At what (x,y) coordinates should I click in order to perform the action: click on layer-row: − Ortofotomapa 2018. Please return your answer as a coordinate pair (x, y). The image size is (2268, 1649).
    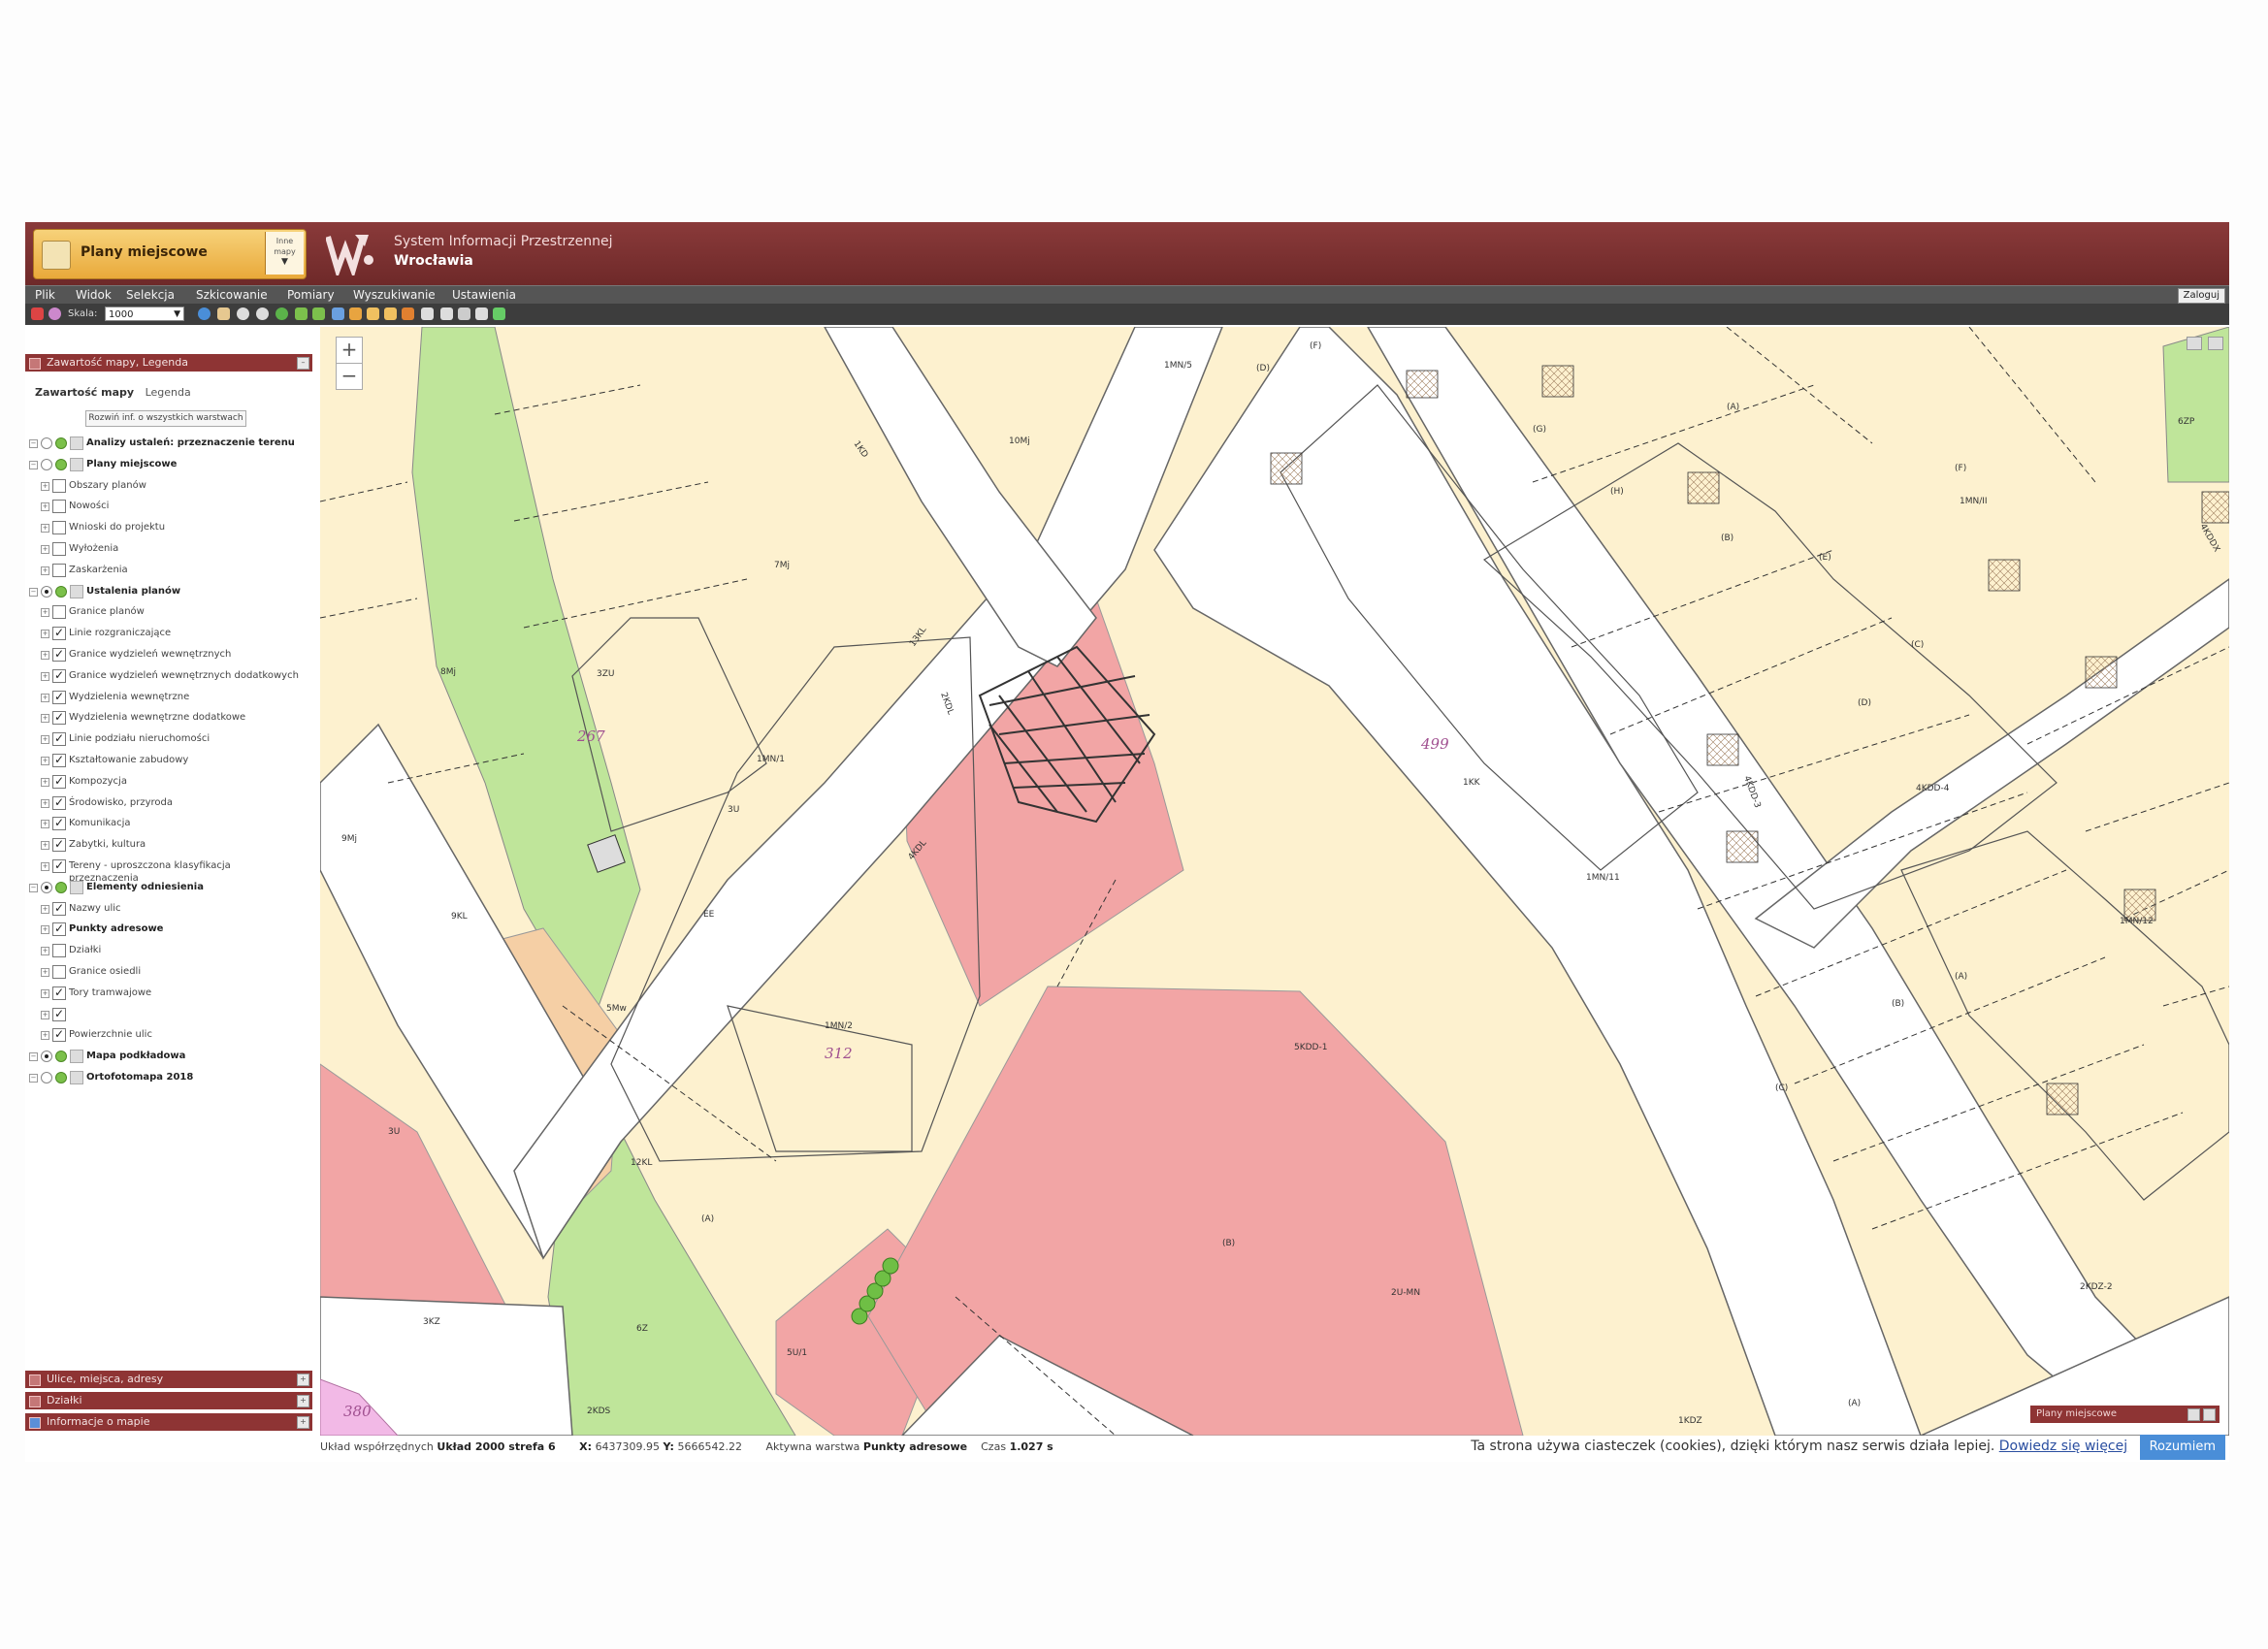
    Looking at the image, I should click on (168, 1077).